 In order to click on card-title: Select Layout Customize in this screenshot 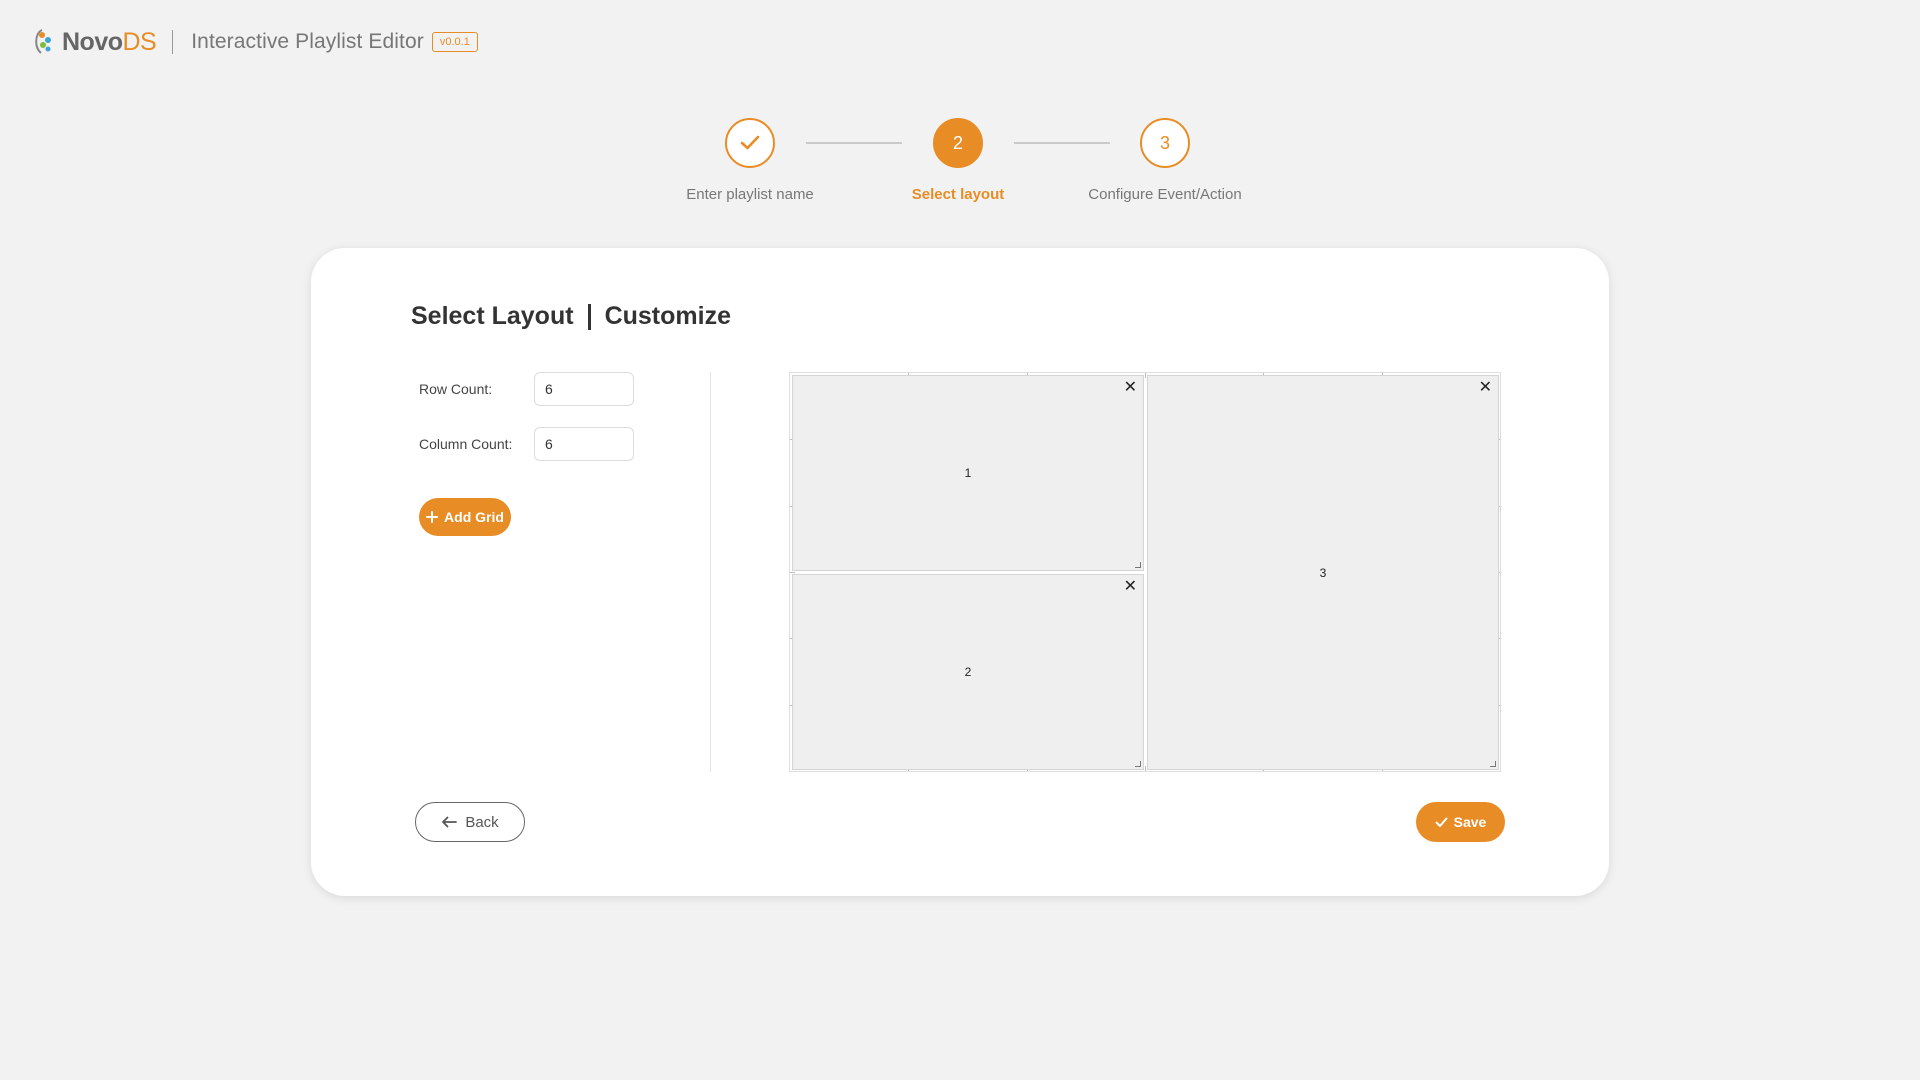, I will do `click(571, 316)`.